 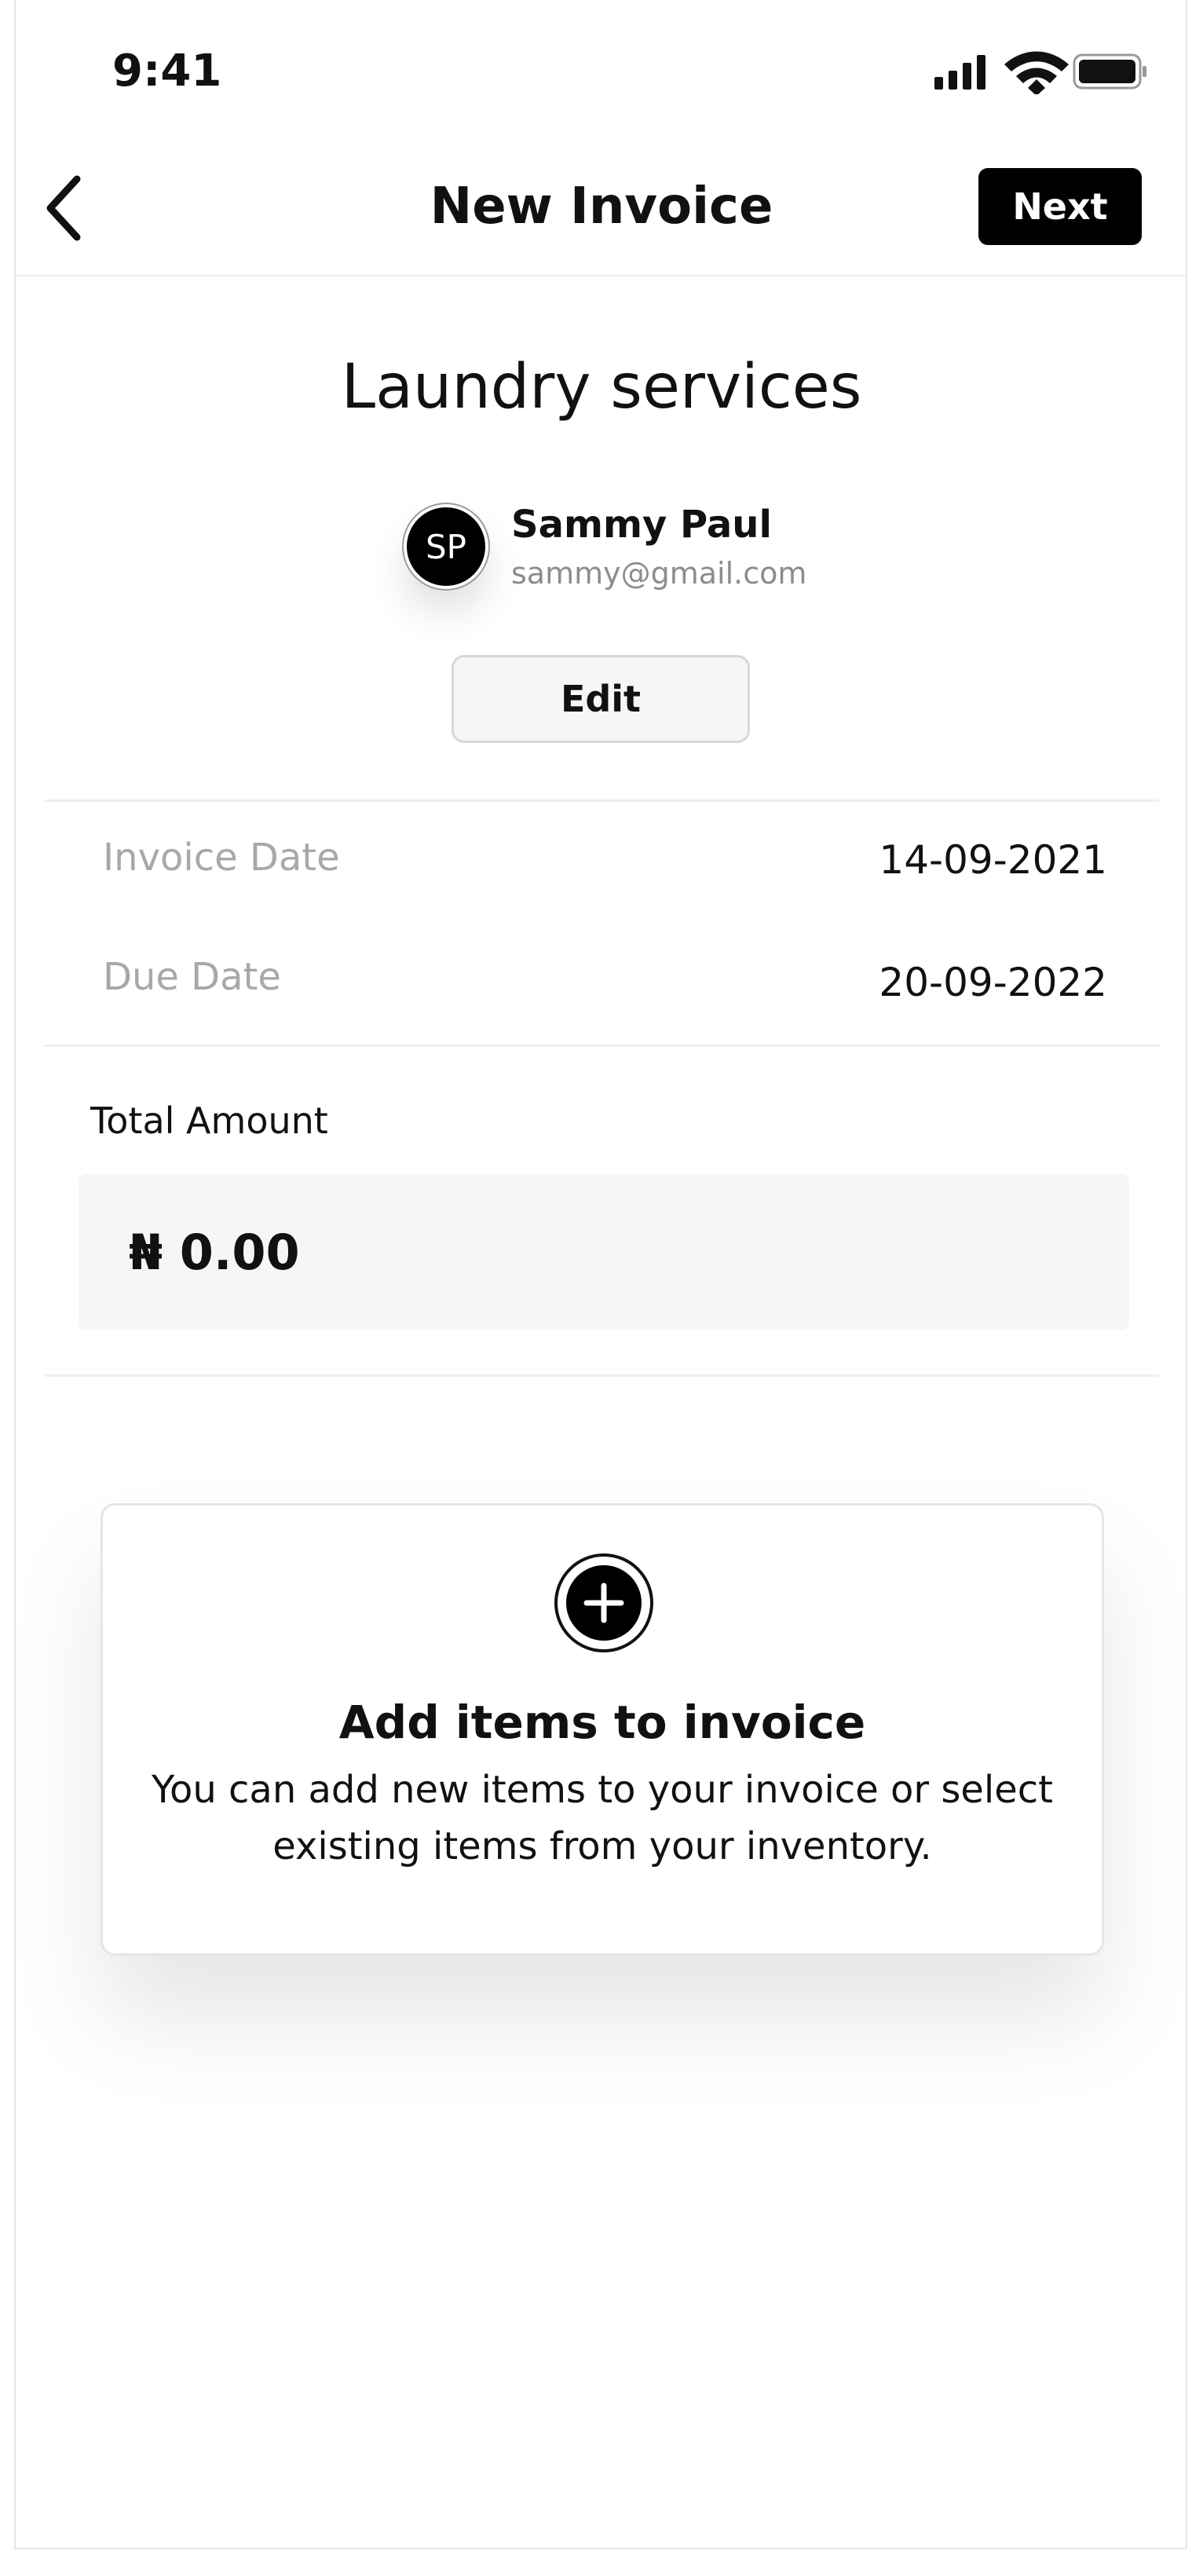 What do you see at coordinates (602, 1723) in the screenshot?
I see `add-items-title: Add items to invoice` at bounding box center [602, 1723].